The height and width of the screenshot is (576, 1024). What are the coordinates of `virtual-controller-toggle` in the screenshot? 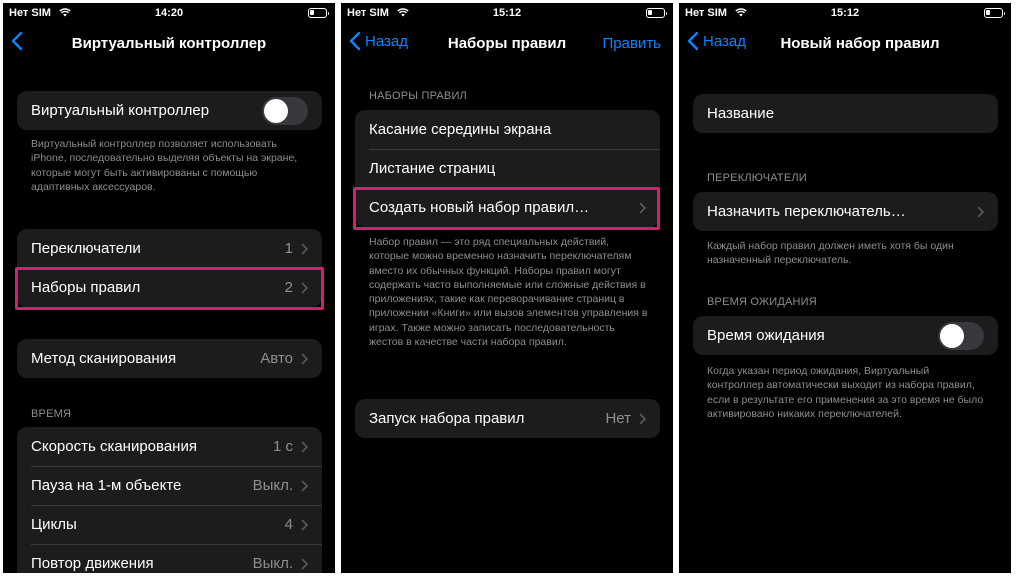 It's located at (285, 110).